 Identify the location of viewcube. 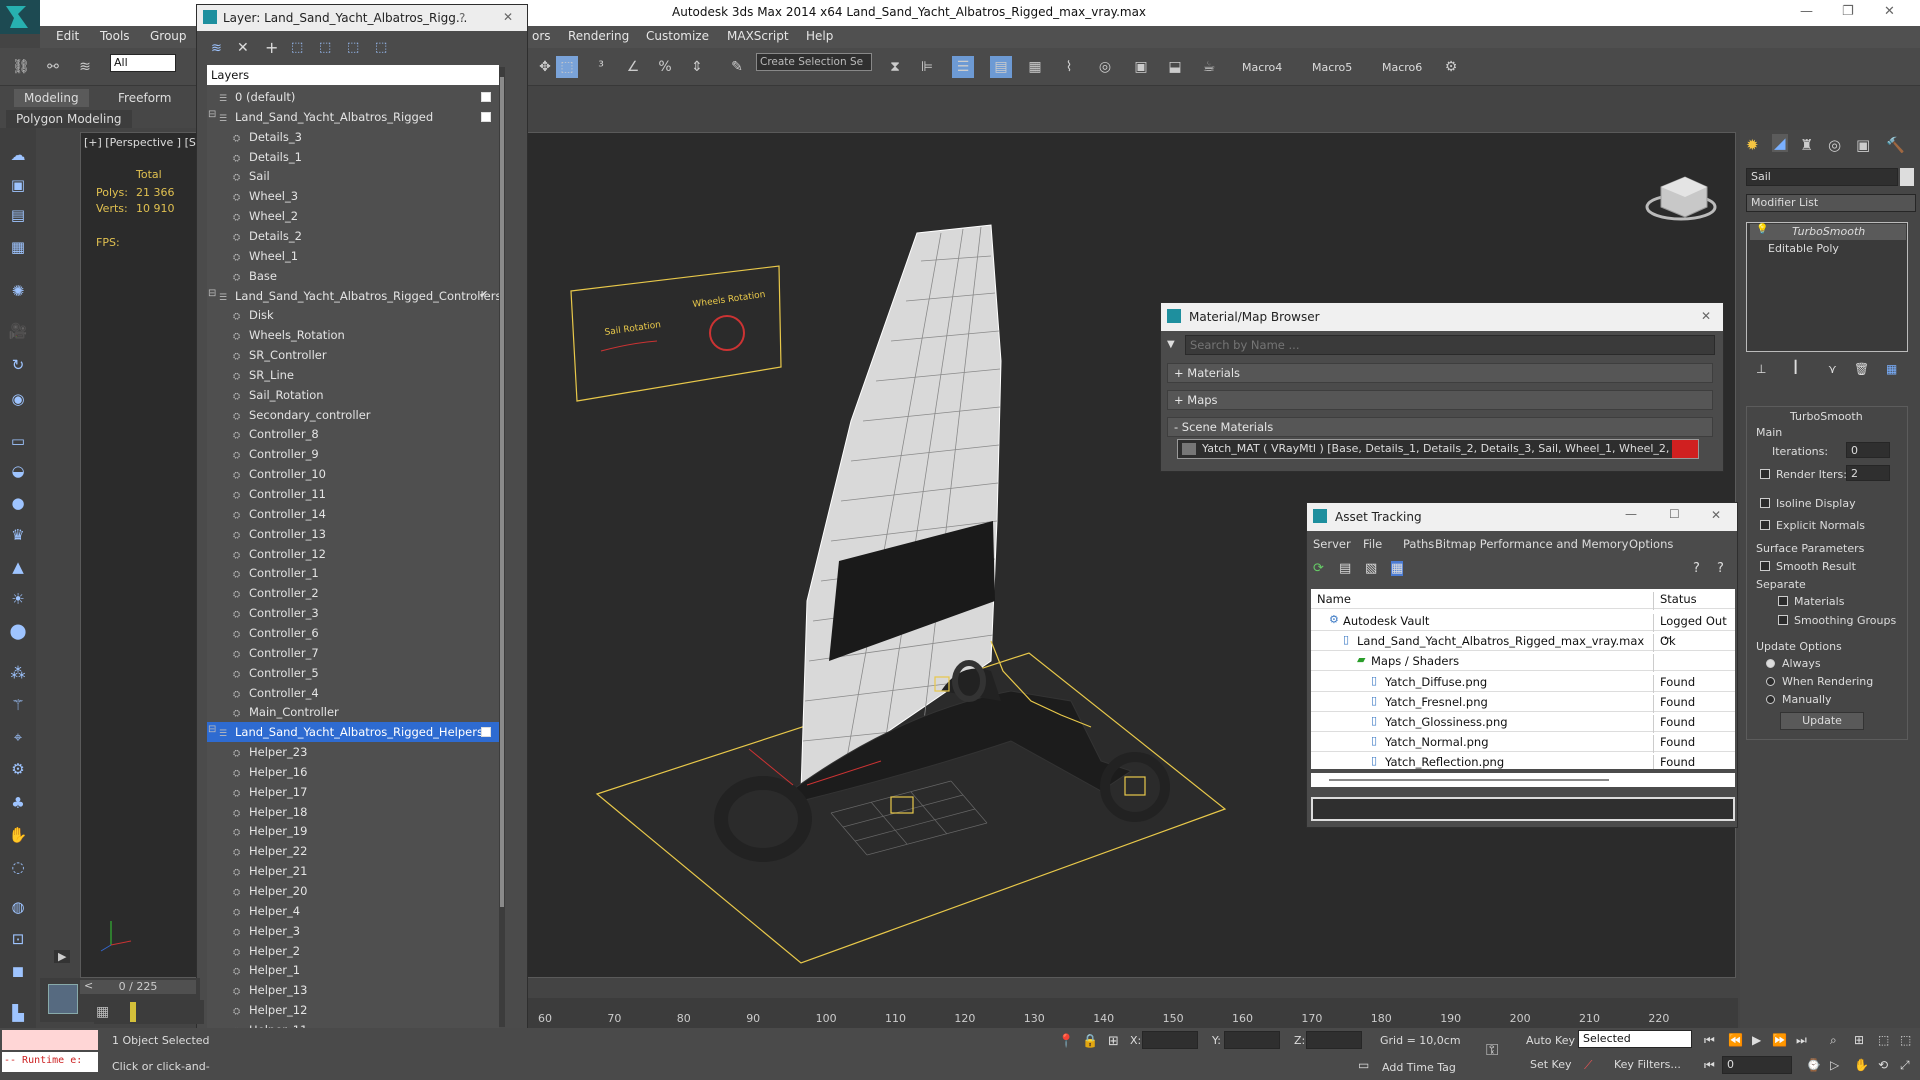
(1681, 198).